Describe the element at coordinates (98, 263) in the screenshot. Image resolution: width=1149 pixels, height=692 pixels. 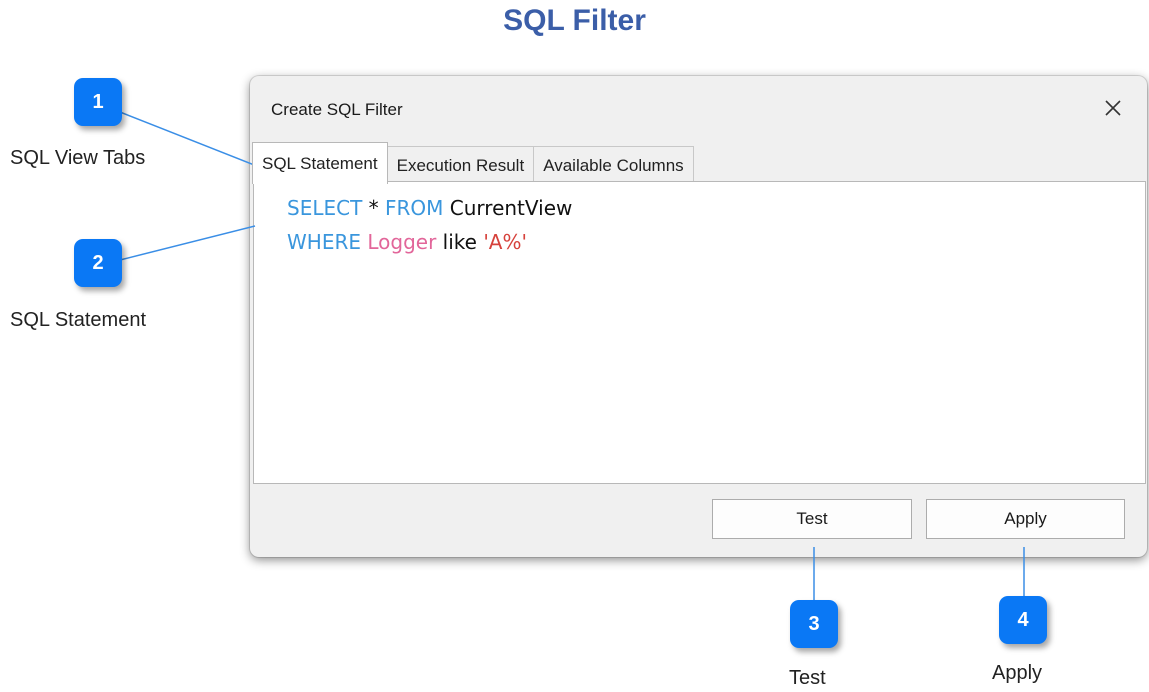
I see `callout-badge-2: 2` at that location.